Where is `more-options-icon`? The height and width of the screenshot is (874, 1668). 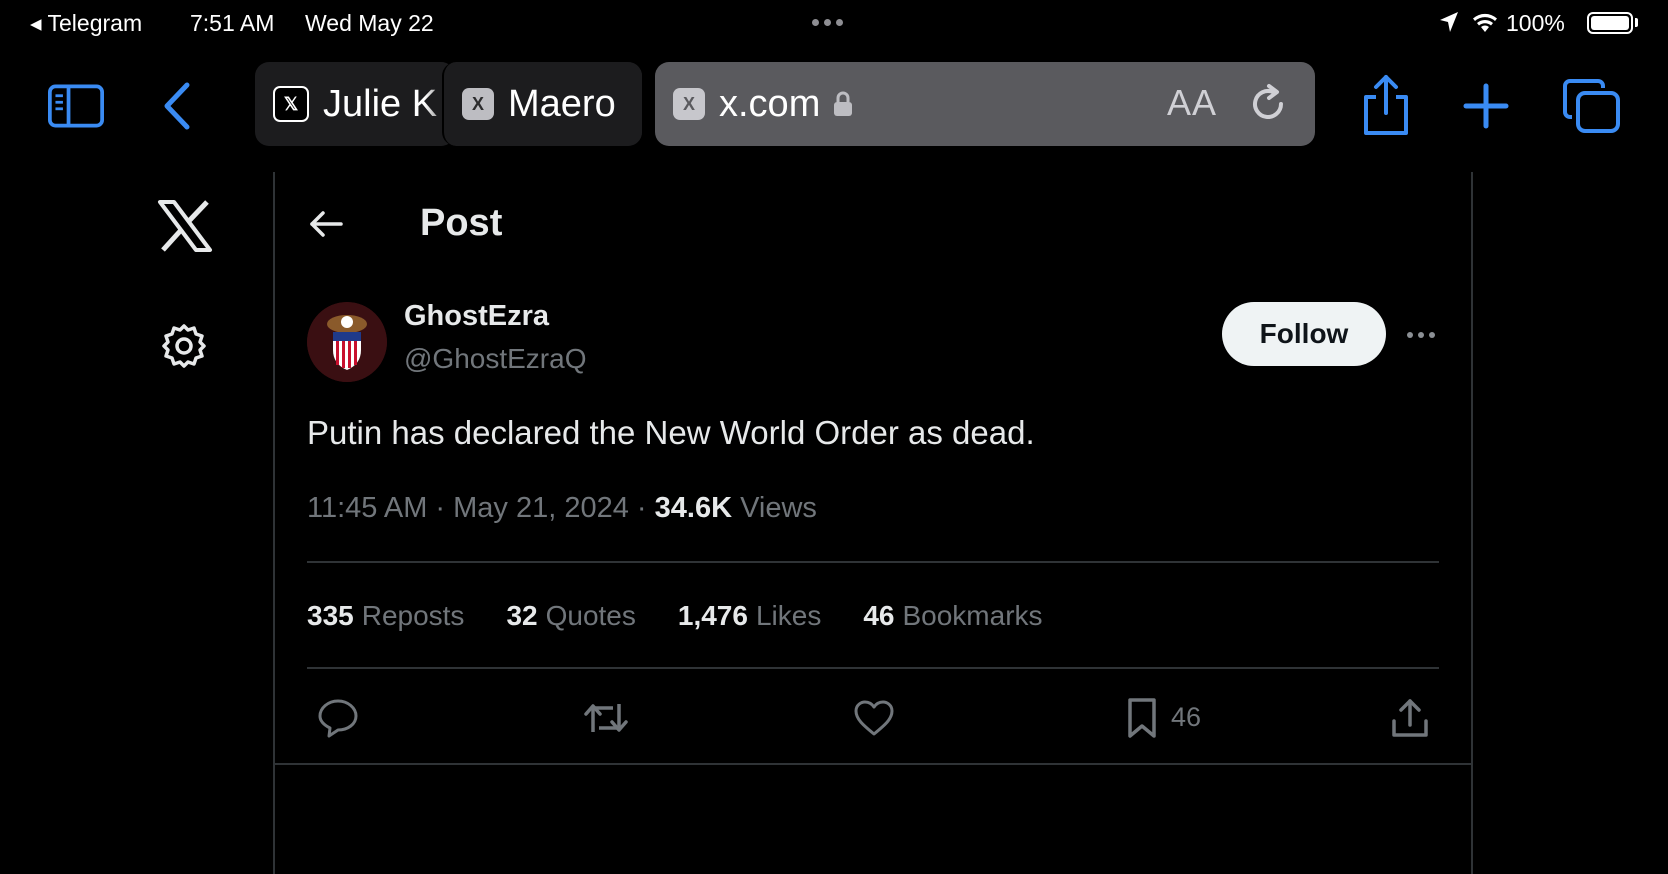
more-options-icon is located at coordinates (1421, 335).